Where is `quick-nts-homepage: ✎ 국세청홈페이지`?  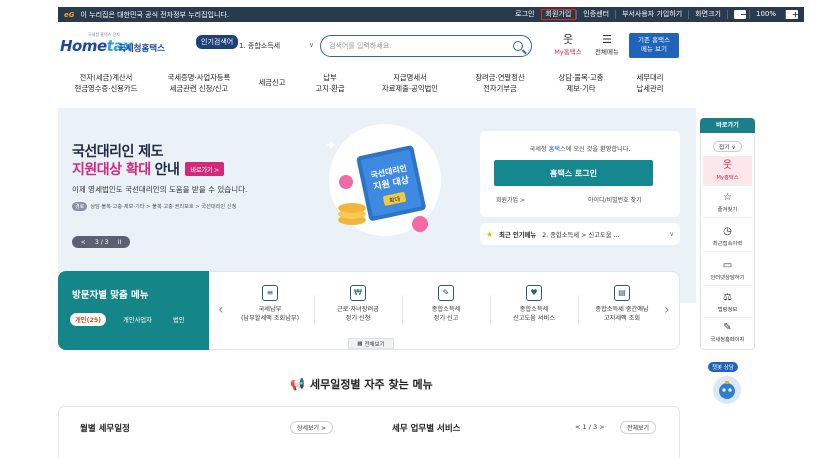
quick-nts-homepage: ✎ 국세청홈페이지 is located at coordinates (727, 333).